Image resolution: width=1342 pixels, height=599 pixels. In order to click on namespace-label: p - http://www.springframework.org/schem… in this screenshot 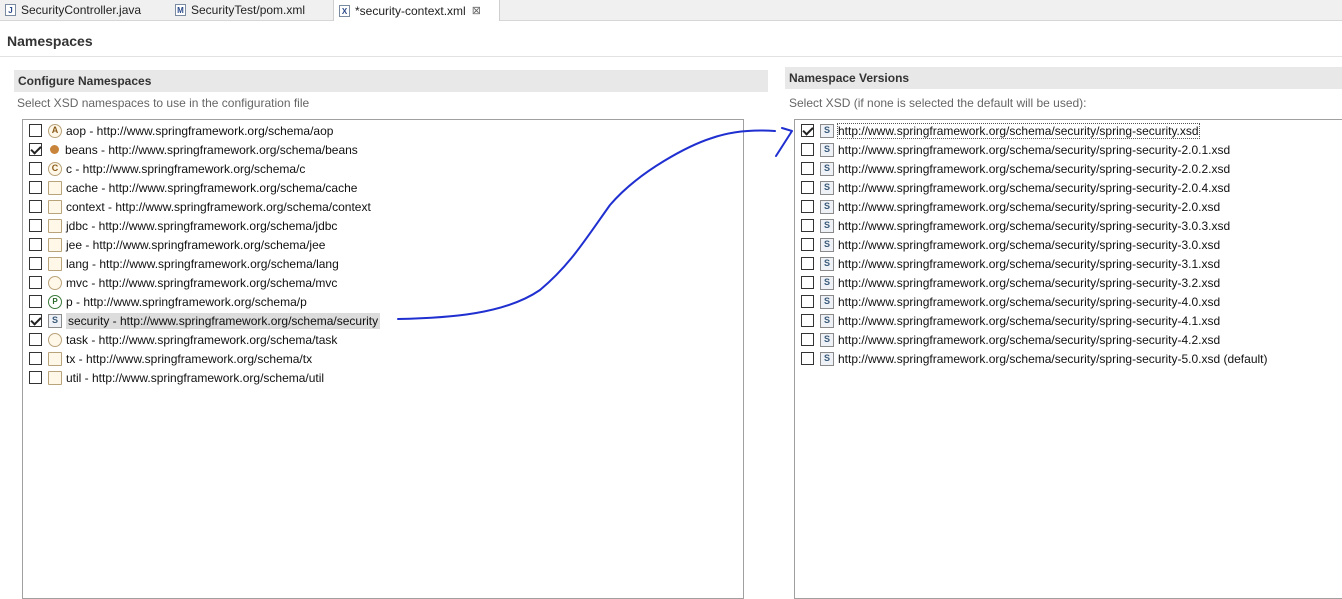, I will do `click(186, 301)`.